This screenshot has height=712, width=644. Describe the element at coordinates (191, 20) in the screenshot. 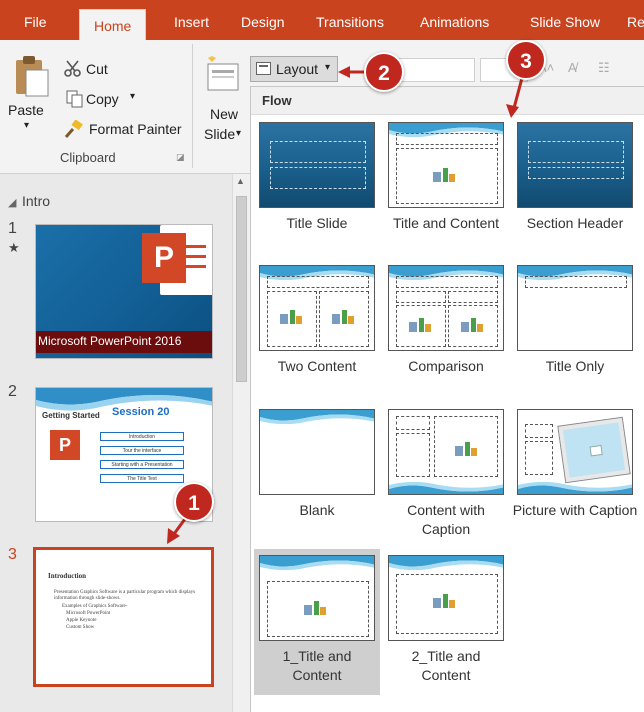

I see `tab-insert: Insert` at that location.